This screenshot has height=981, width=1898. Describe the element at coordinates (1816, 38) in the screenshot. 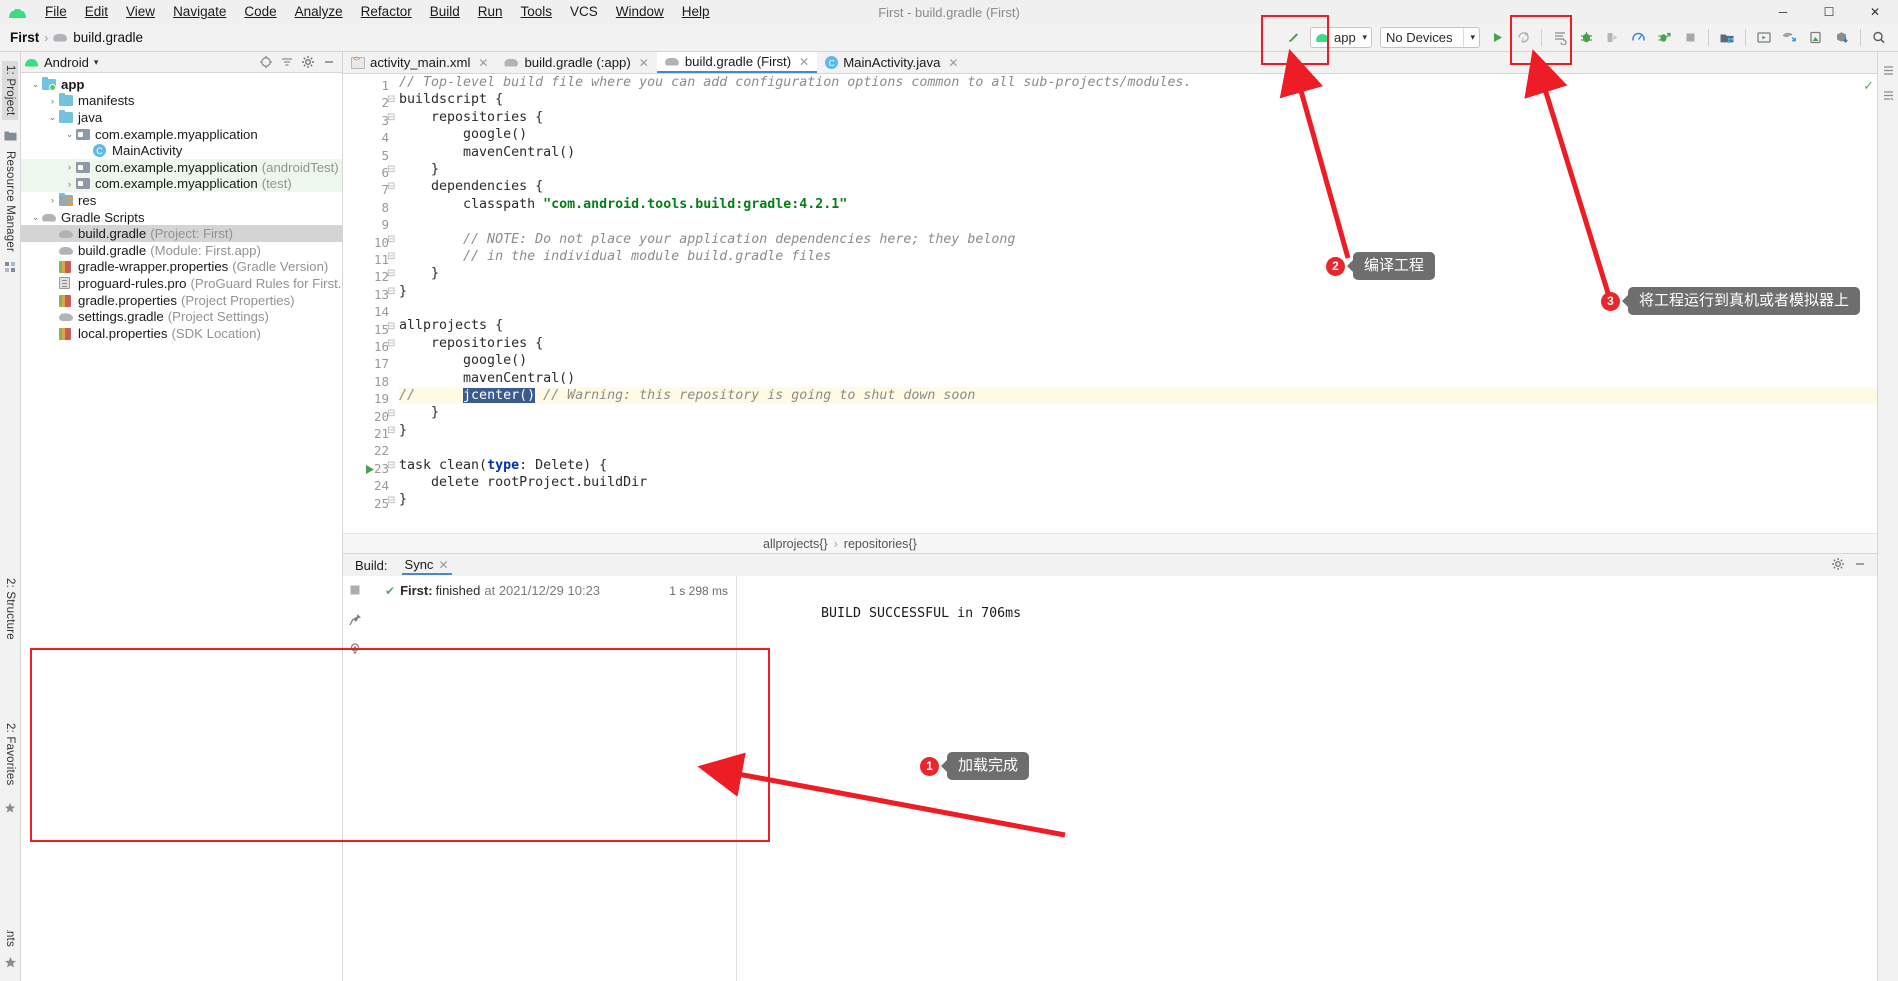

I see `layout-inspector-button` at that location.